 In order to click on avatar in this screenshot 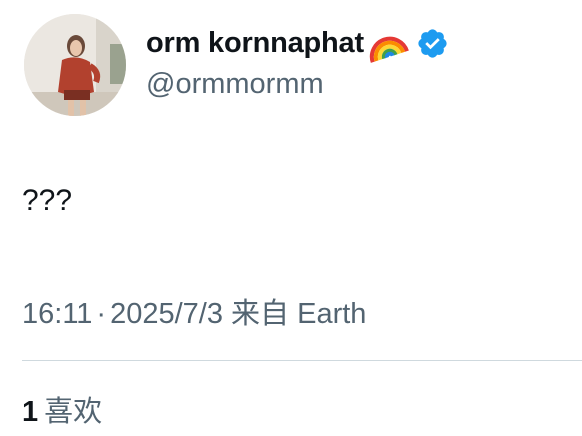, I will do `click(75, 65)`.